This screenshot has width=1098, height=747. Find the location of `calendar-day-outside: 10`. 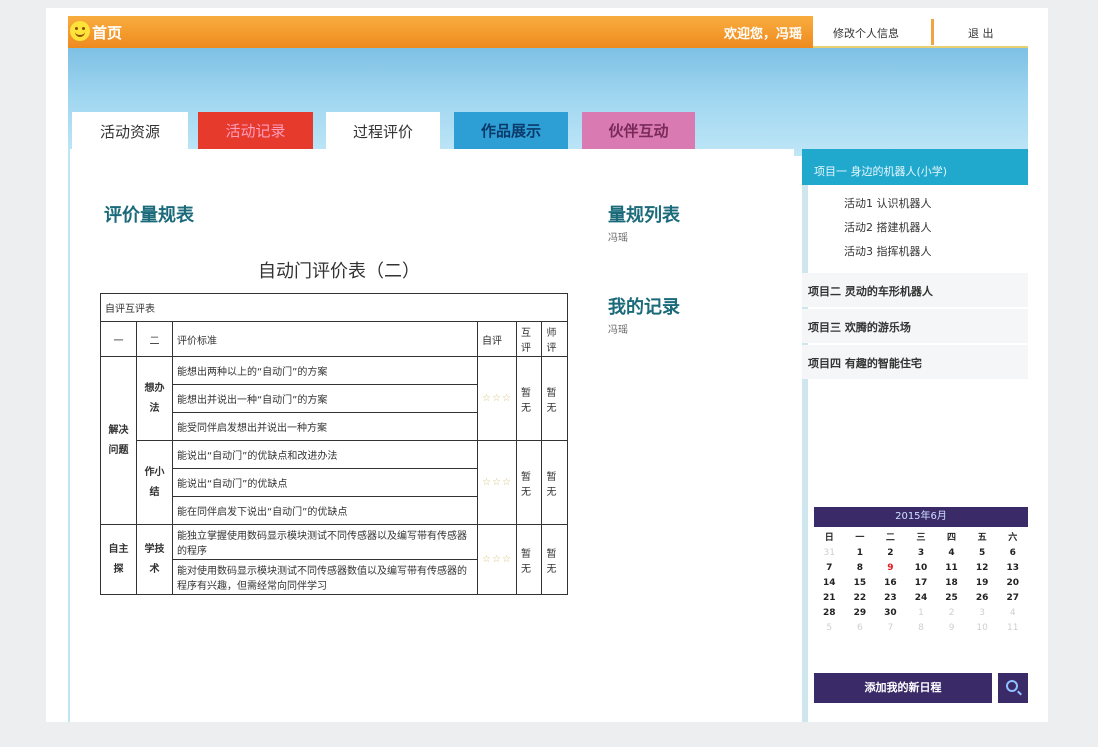

calendar-day-outside: 10 is located at coordinates (982, 628).